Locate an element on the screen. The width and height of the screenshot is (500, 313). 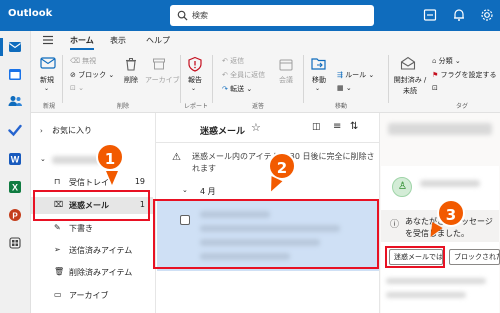
archive-icon: ▭ is located at coordinates (58, 294).